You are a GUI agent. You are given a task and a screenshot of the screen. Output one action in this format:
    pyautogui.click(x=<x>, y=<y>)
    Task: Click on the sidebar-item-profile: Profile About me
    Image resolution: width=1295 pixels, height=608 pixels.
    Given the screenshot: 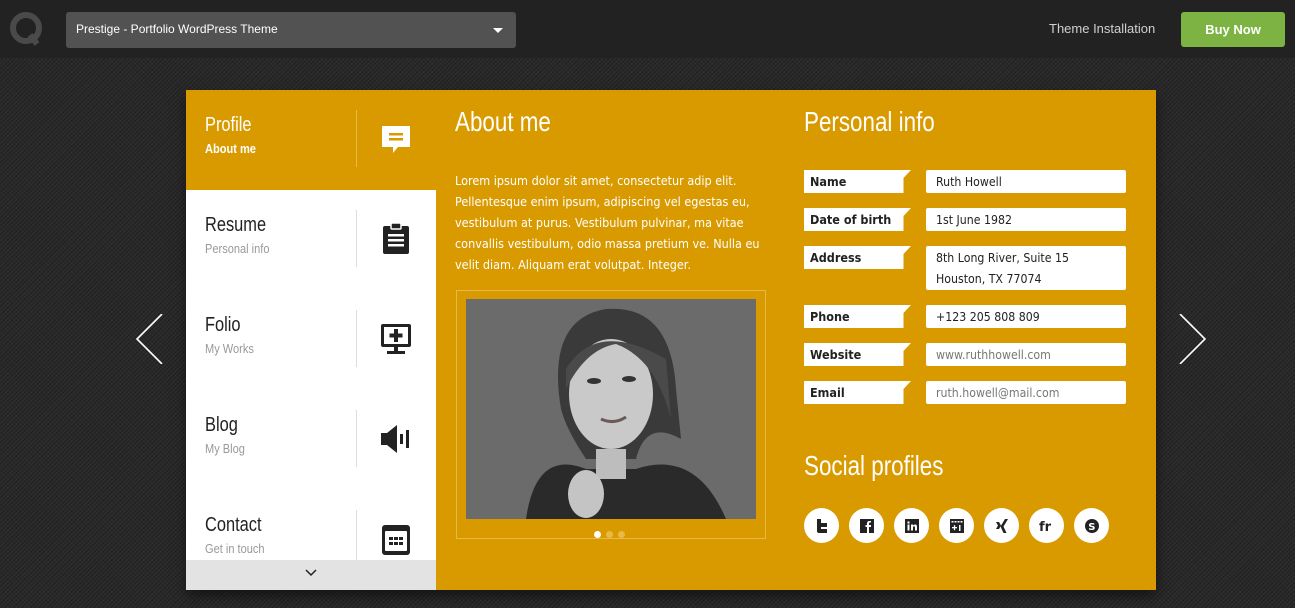 What is the action you would take?
    pyautogui.click(x=311, y=140)
    